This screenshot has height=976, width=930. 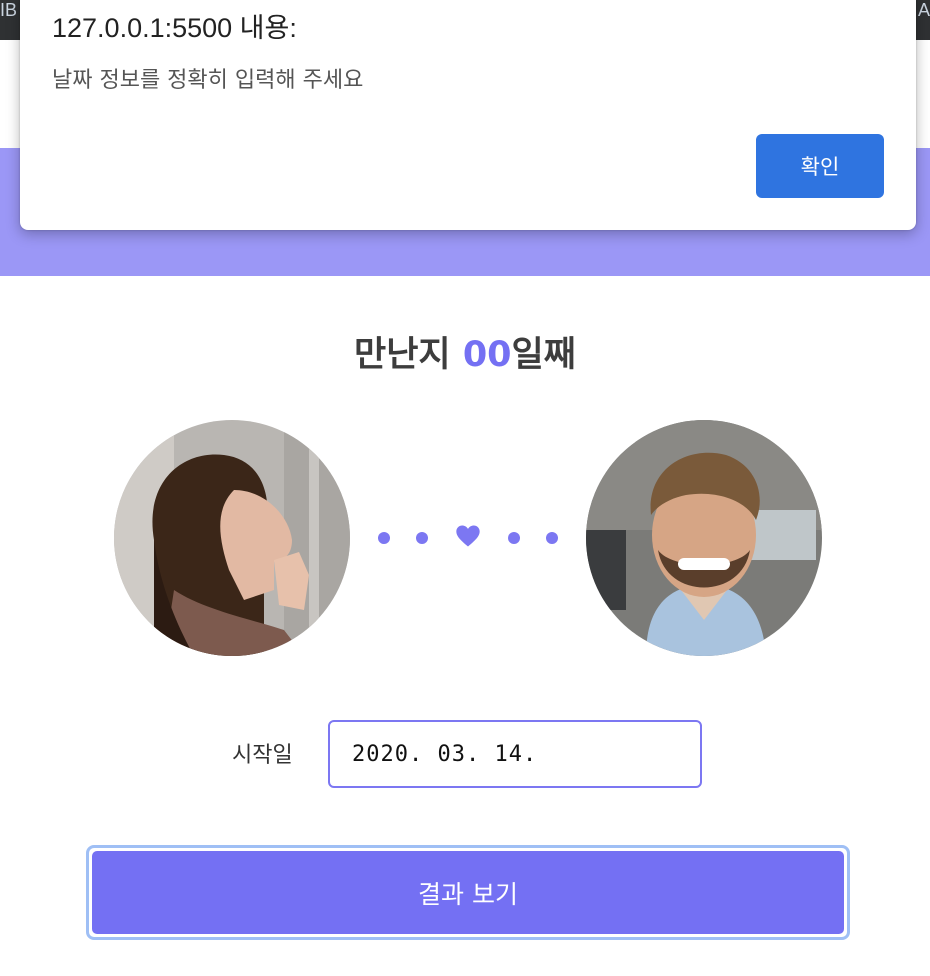 I want to click on page-title: 만난지 00일째, so click(x=465, y=351).